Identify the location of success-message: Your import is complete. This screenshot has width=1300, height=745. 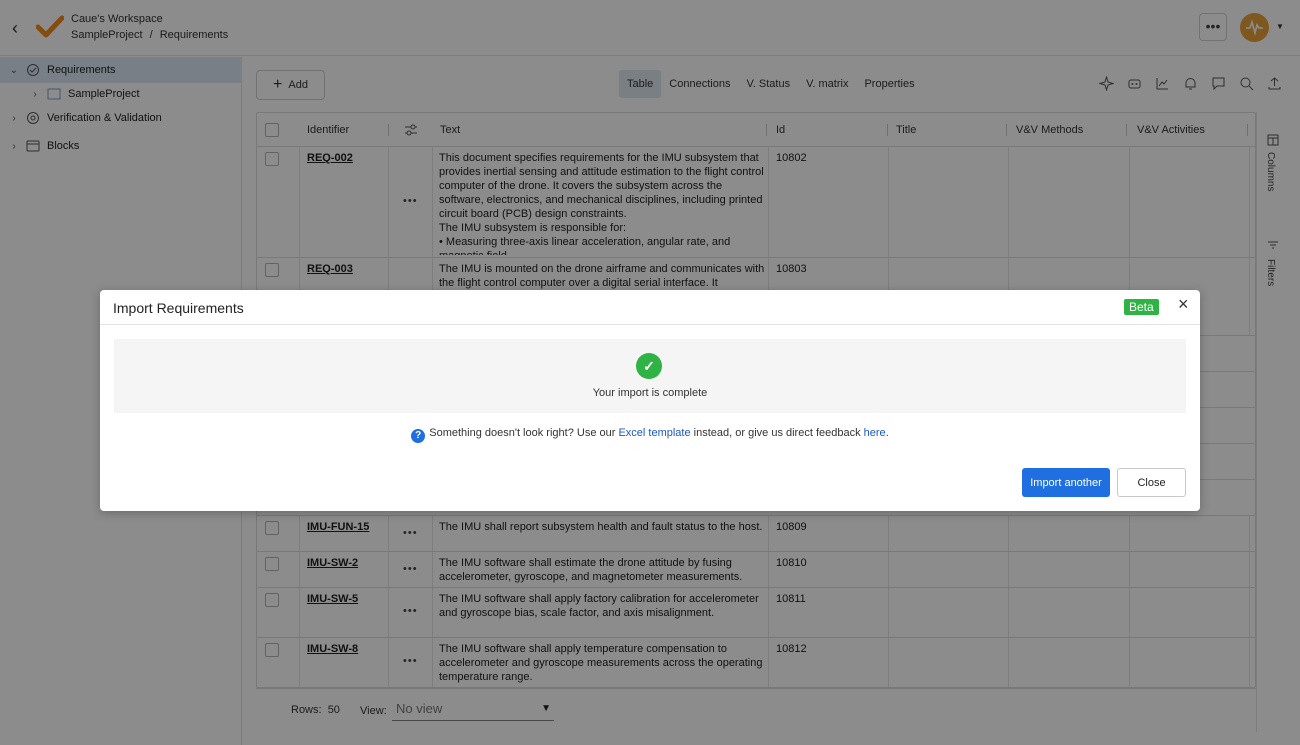
(650, 393).